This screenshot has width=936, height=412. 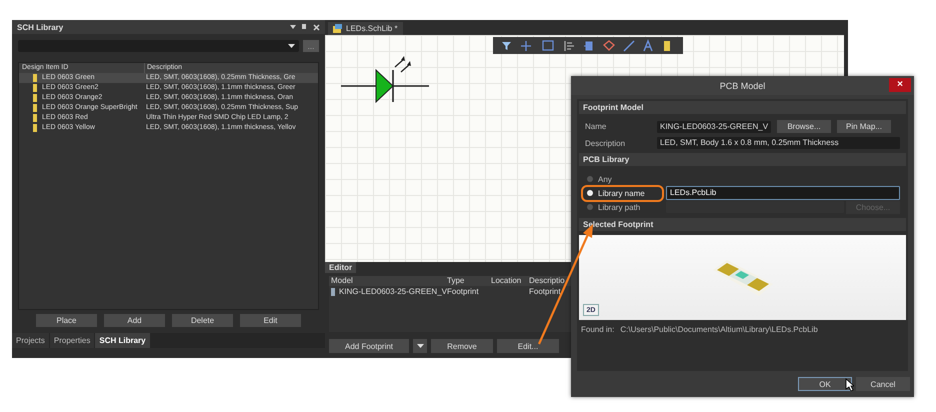 What do you see at coordinates (72, 340) in the screenshot?
I see `panel-tab: Properties` at bounding box center [72, 340].